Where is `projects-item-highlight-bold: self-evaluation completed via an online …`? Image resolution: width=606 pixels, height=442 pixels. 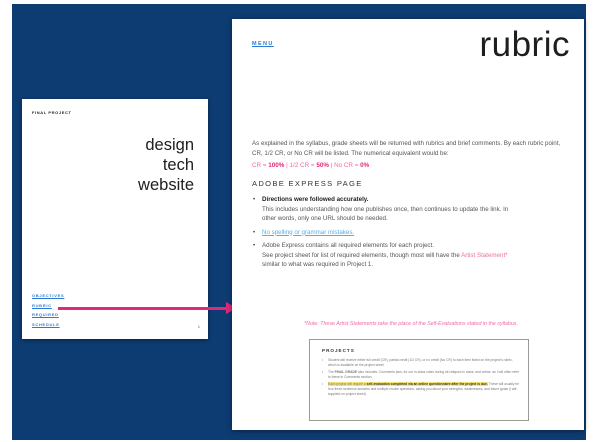 projects-item-highlight-bold: self-evaluation completed via an online … is located at coordinates (427, 383).